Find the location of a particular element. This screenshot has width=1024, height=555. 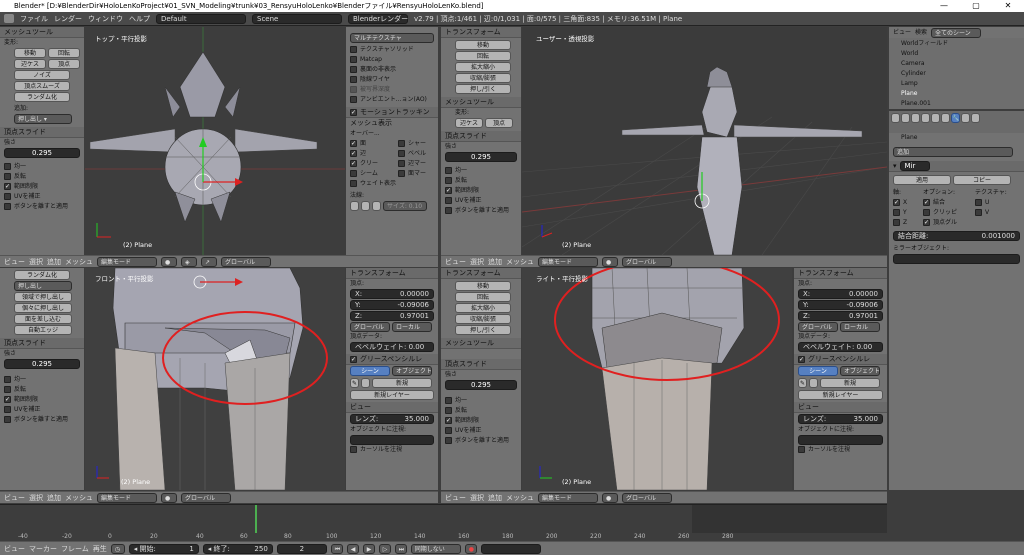

show-face-marks: 面マー is located at coordinates (412, 174).